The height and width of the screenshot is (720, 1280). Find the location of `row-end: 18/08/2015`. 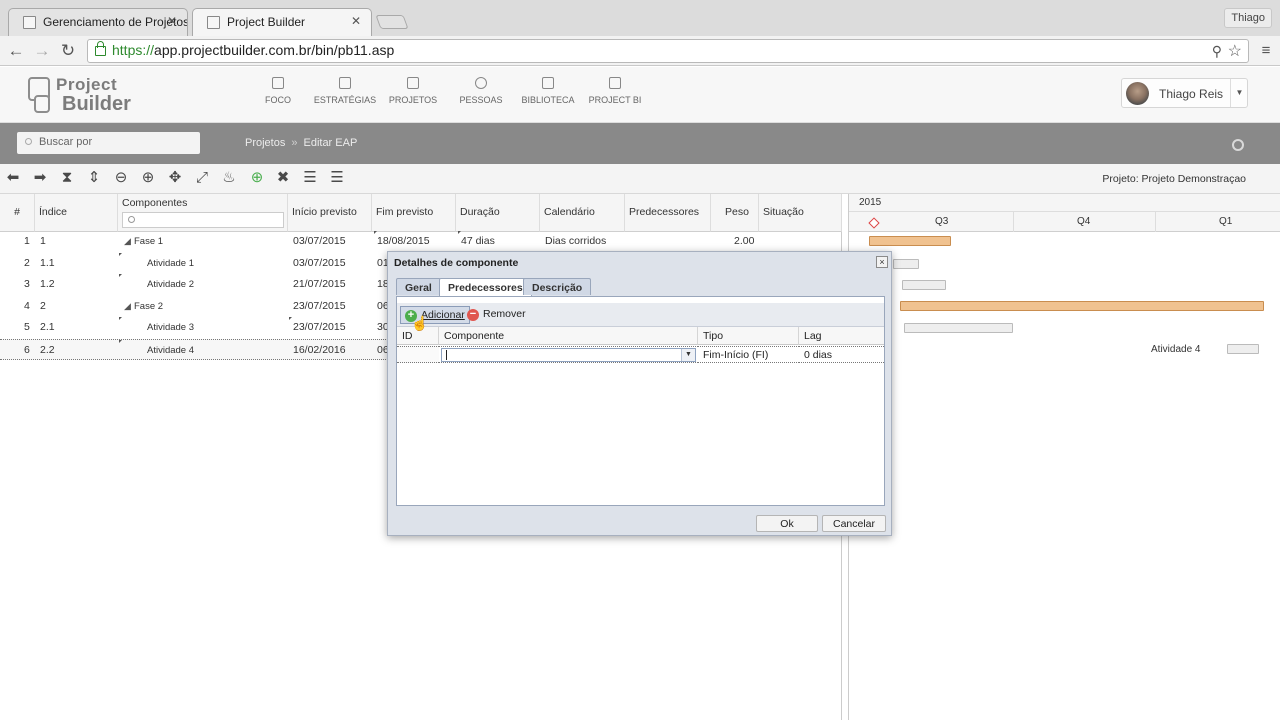

row-end: 18/08/2015 is located at coordinates (402, 242).